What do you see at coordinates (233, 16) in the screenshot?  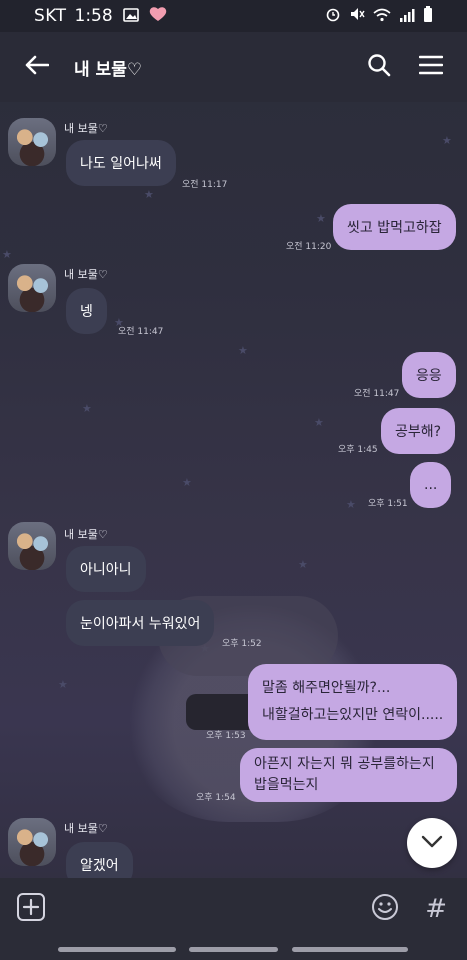 I see `status-bar: SKT 1:58` at bounding box center [233, 16].